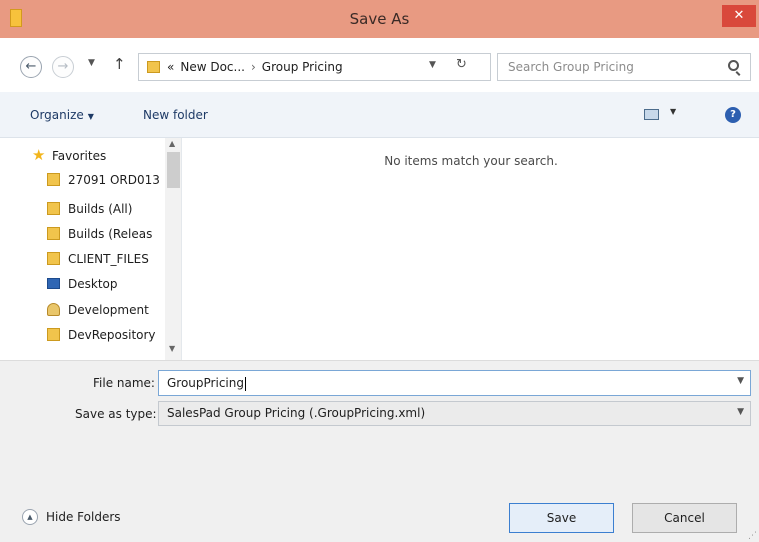  I want to click on save-button: Save, so click(561, 518).